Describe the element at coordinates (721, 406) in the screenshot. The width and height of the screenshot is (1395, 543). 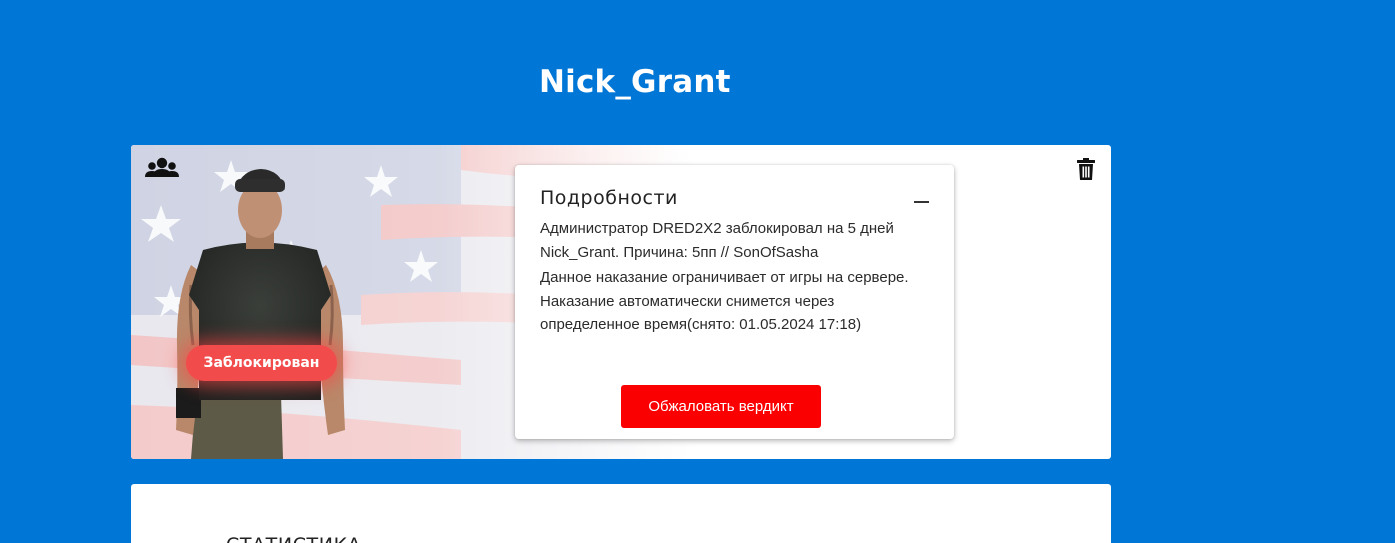
I see `appeal-verdict-button: Обжаловать вердикт` at that location.